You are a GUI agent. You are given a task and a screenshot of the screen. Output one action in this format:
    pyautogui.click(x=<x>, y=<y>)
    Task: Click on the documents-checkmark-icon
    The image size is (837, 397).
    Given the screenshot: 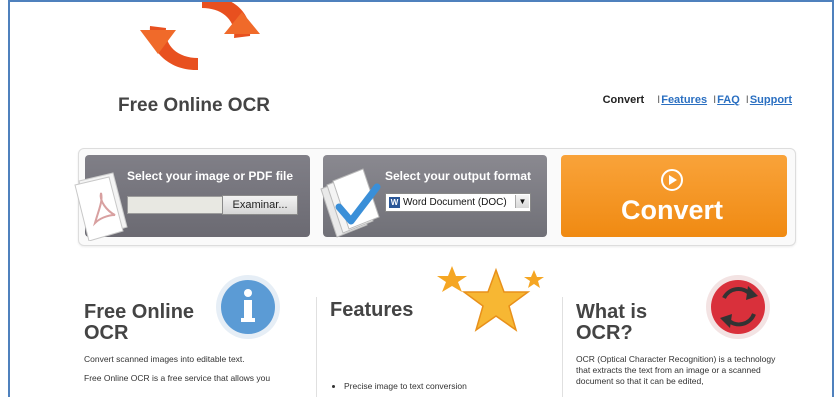 What is the action you would take?
    pyautogui.click(x=350, y=203)
    